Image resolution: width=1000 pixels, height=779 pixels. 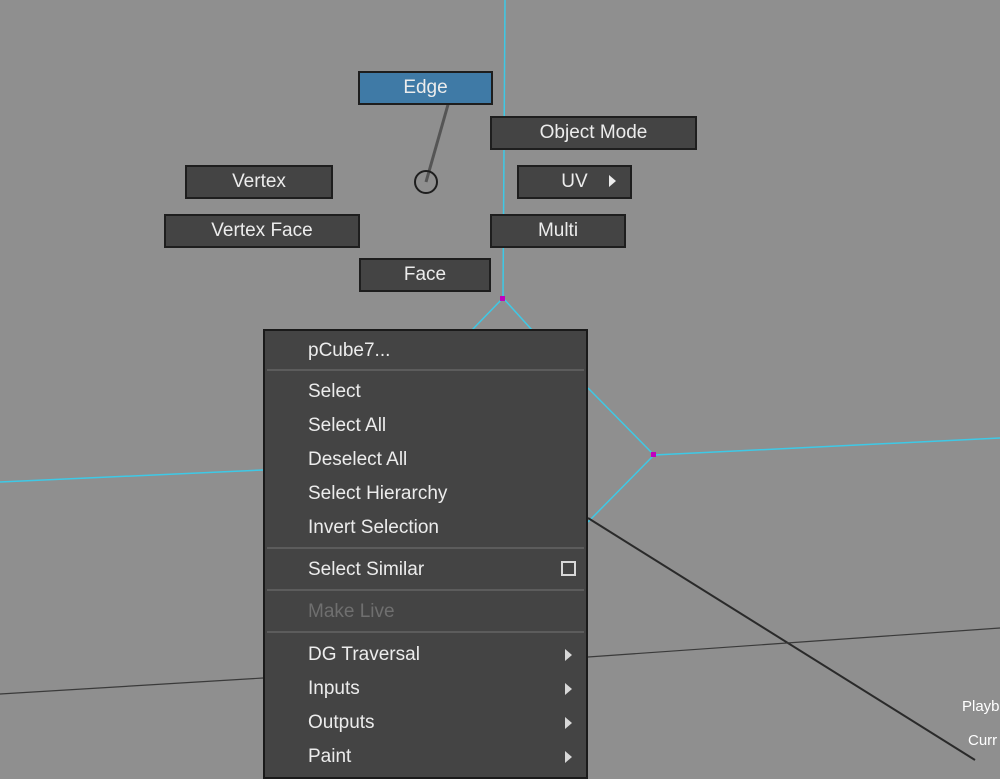 I want to click on edge-button: Edge, so click(x=425, y=88).